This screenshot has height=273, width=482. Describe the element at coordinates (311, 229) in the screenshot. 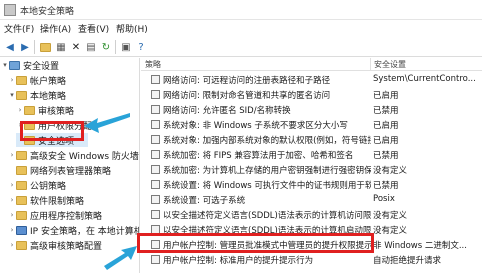

I see `policy-row: 以安全描述符定义语言(SDDL)语法表示的计算机启动限制 没有定义` at that location.